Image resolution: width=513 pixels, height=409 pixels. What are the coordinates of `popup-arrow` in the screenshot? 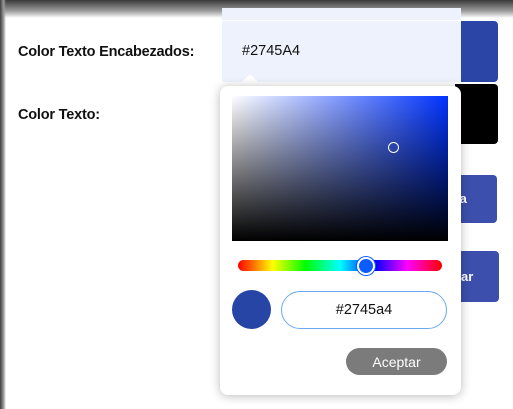 It's located at (250, 80).